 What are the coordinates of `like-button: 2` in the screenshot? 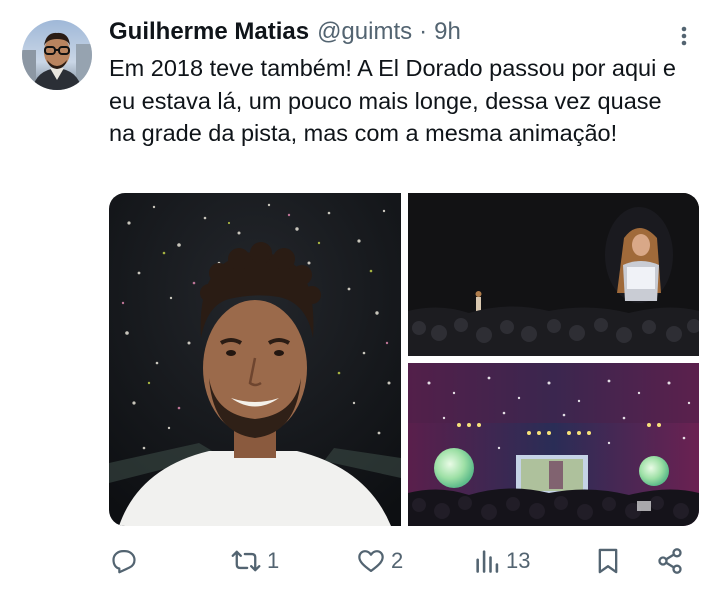 It's located at (380, 561).